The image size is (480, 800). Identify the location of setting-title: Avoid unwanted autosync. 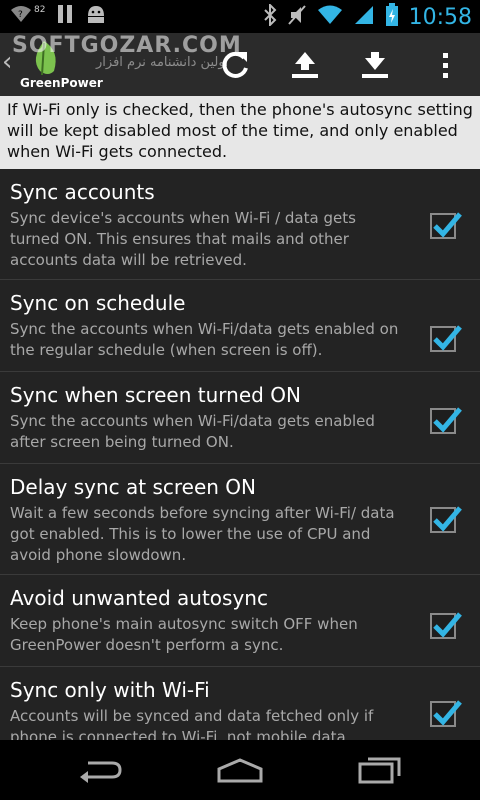
(139, 598).